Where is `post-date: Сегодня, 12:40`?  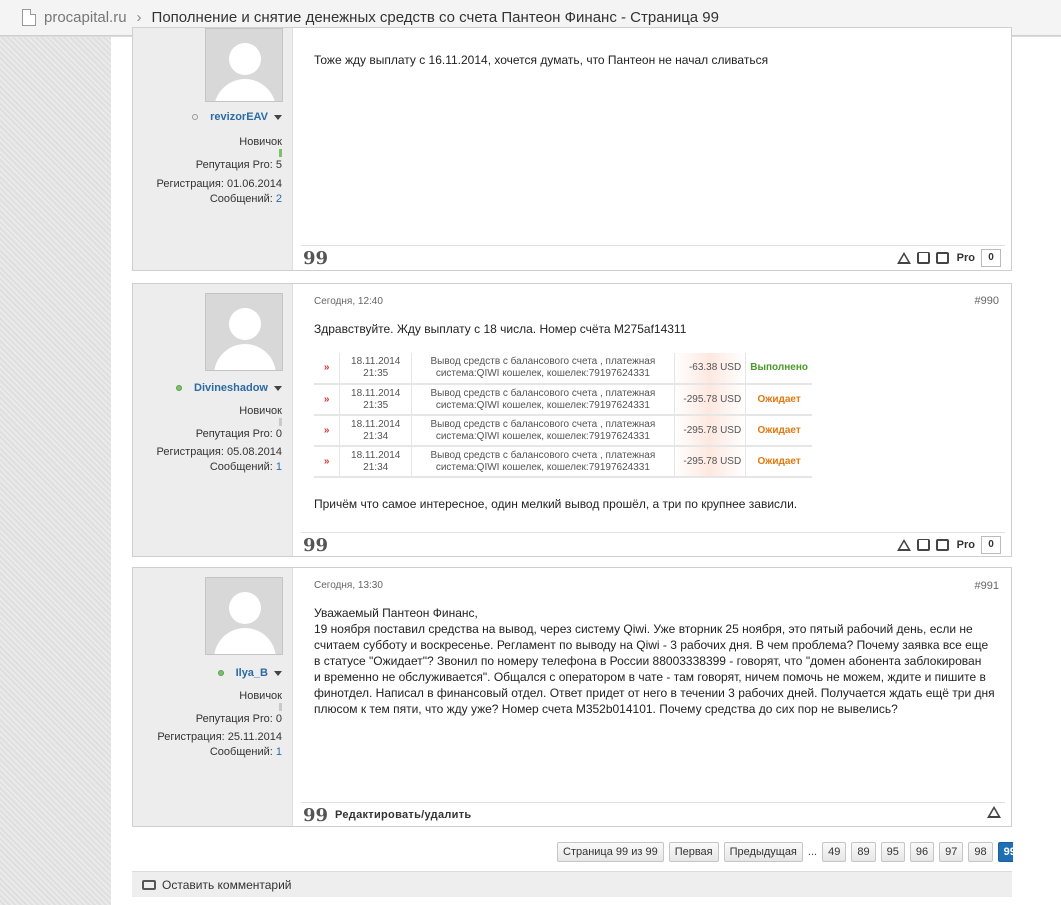
post-date: Сегодня, 12:40 is located at coordinates (348, 301).